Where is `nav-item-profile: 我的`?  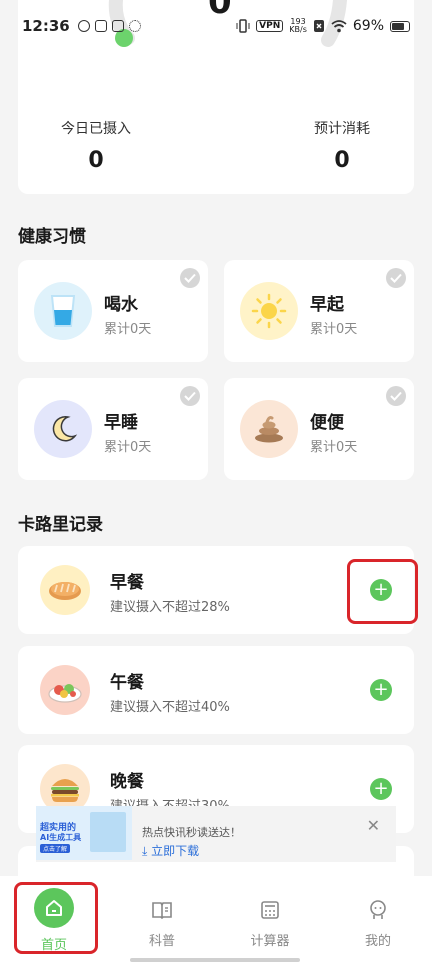
nav-item-profile: 我的 is located at coordinates (378, 912).